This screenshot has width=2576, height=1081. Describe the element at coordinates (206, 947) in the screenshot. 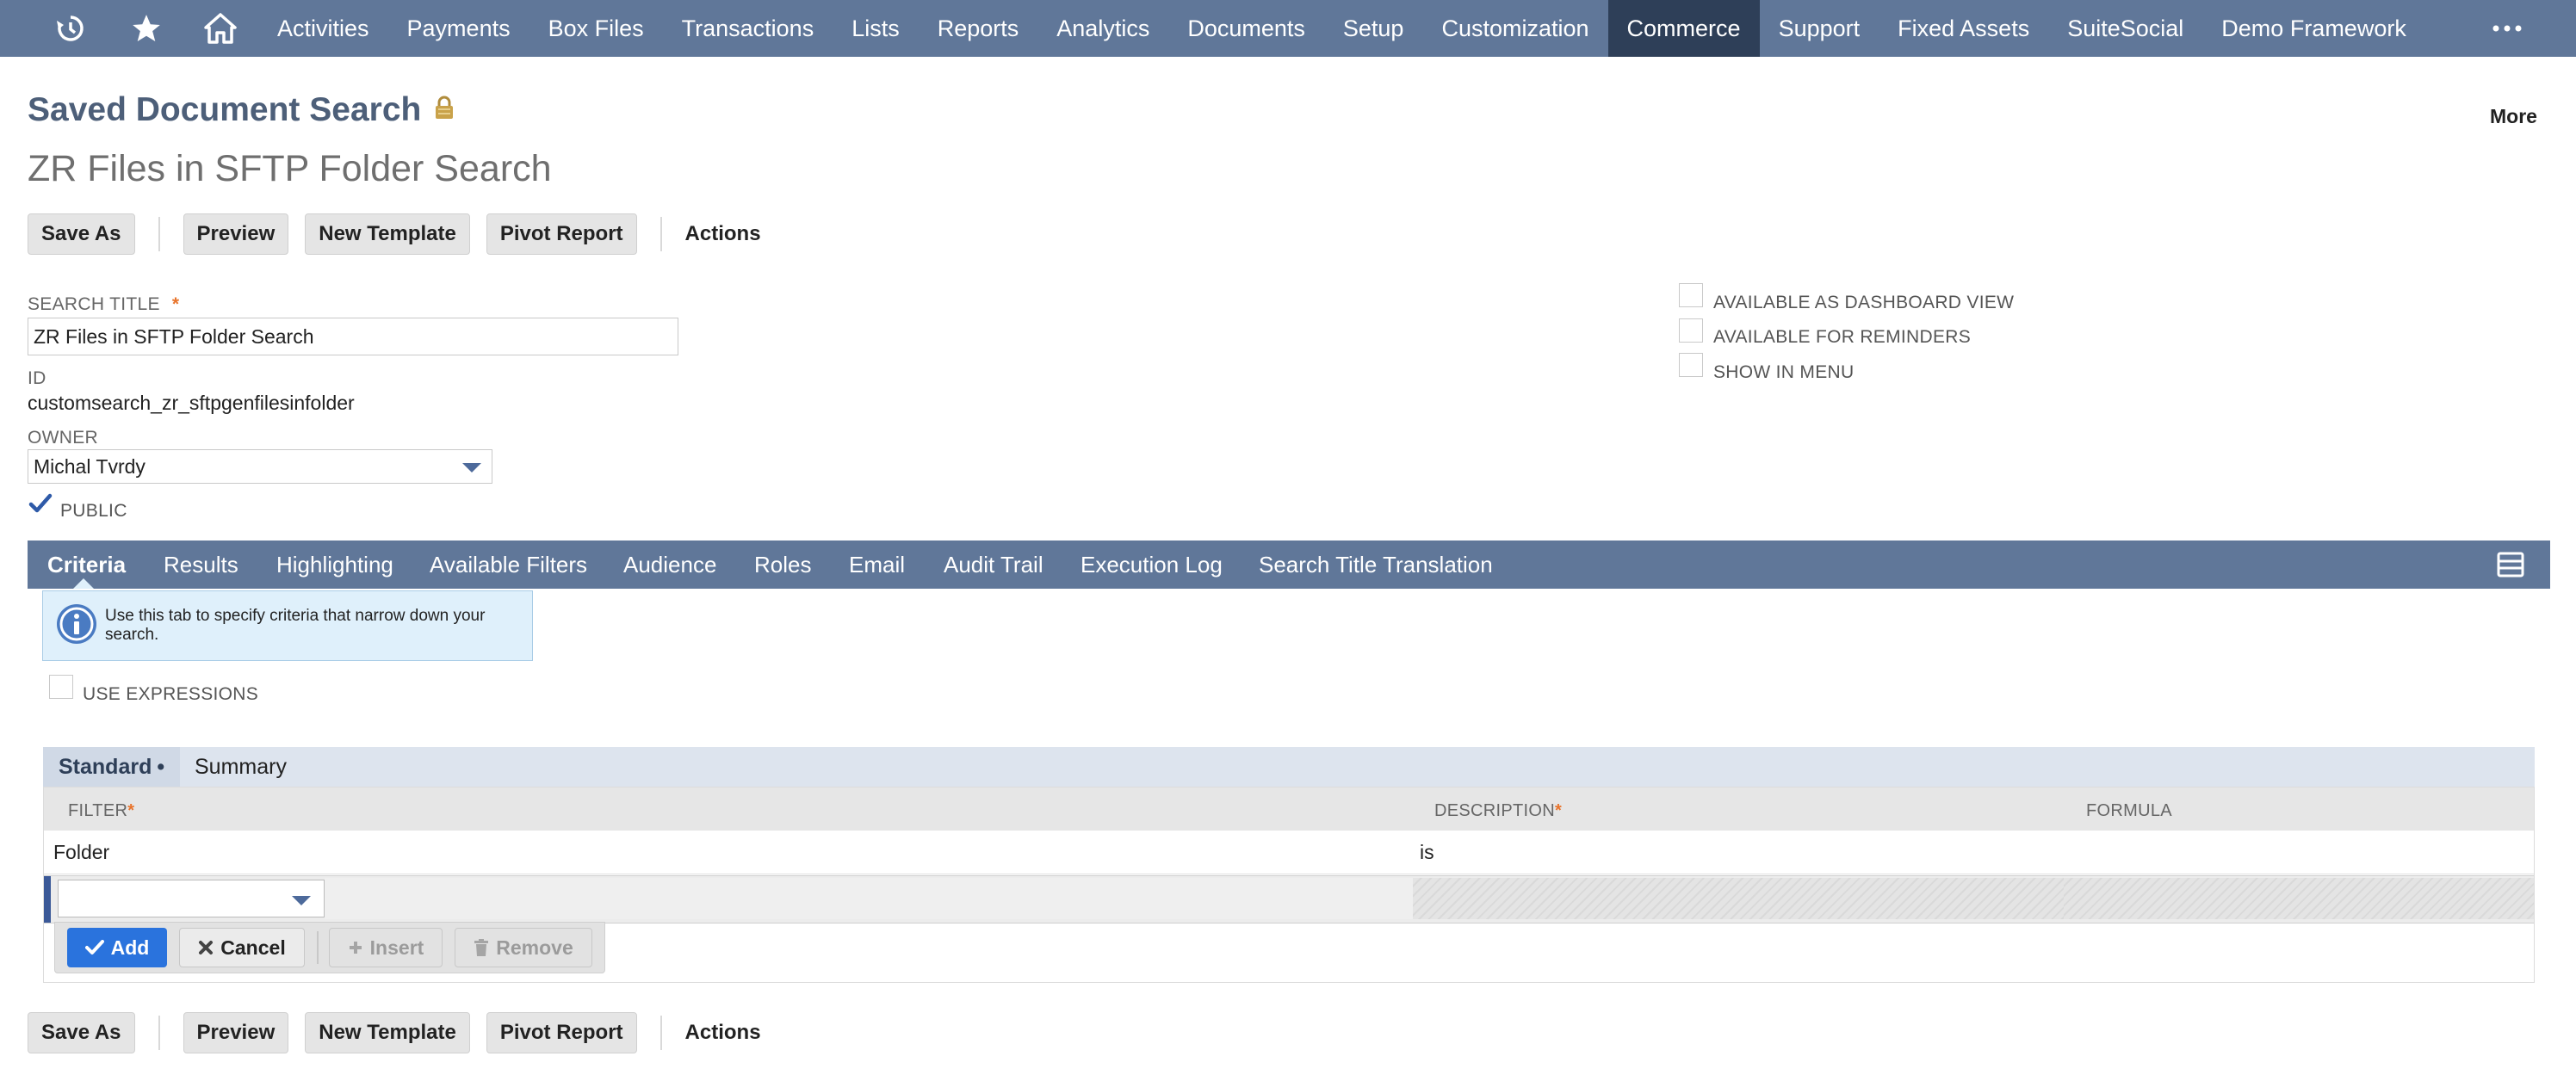

I see `close-icon` at that location.